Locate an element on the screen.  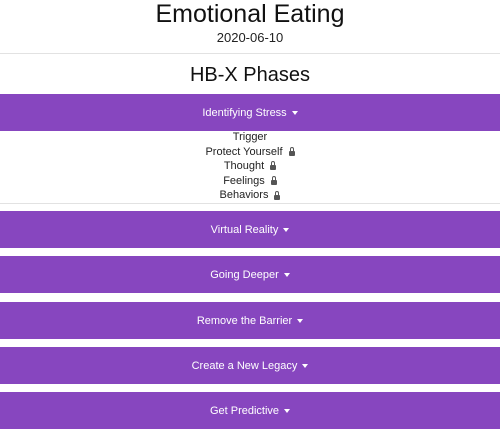
list-item-behaviors: Behaviors is located at coordinates (250, 195).